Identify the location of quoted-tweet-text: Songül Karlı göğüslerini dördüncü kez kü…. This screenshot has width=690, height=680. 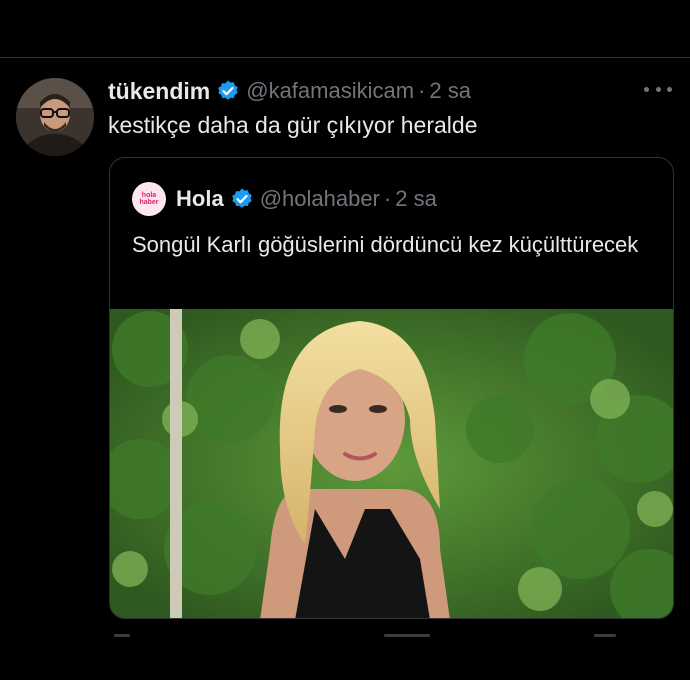
(385, 244).